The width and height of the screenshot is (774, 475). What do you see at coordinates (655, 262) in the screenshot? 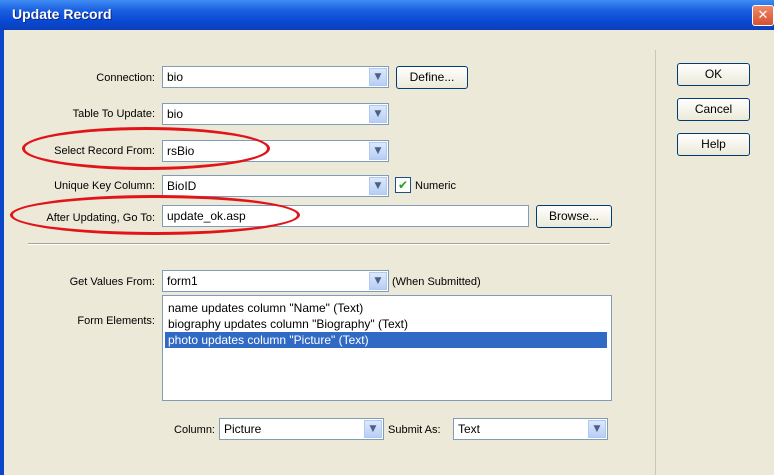
I see `vertical-divider` at bounding box center [655, 262].